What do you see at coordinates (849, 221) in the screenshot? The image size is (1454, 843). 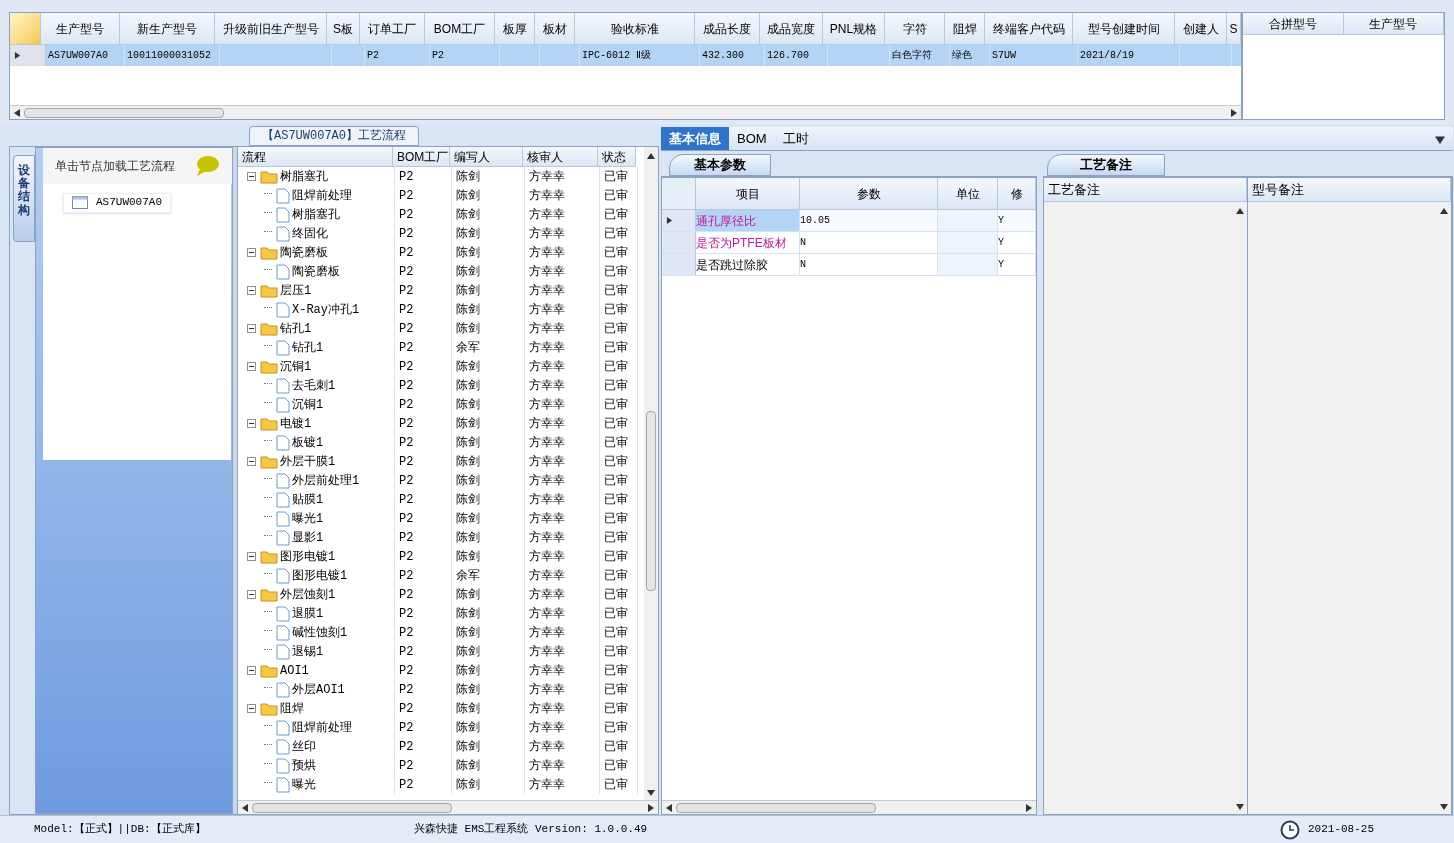 I see `table-row: 通孔厚径比 10.05 Y` at bounding box center [849, 221].